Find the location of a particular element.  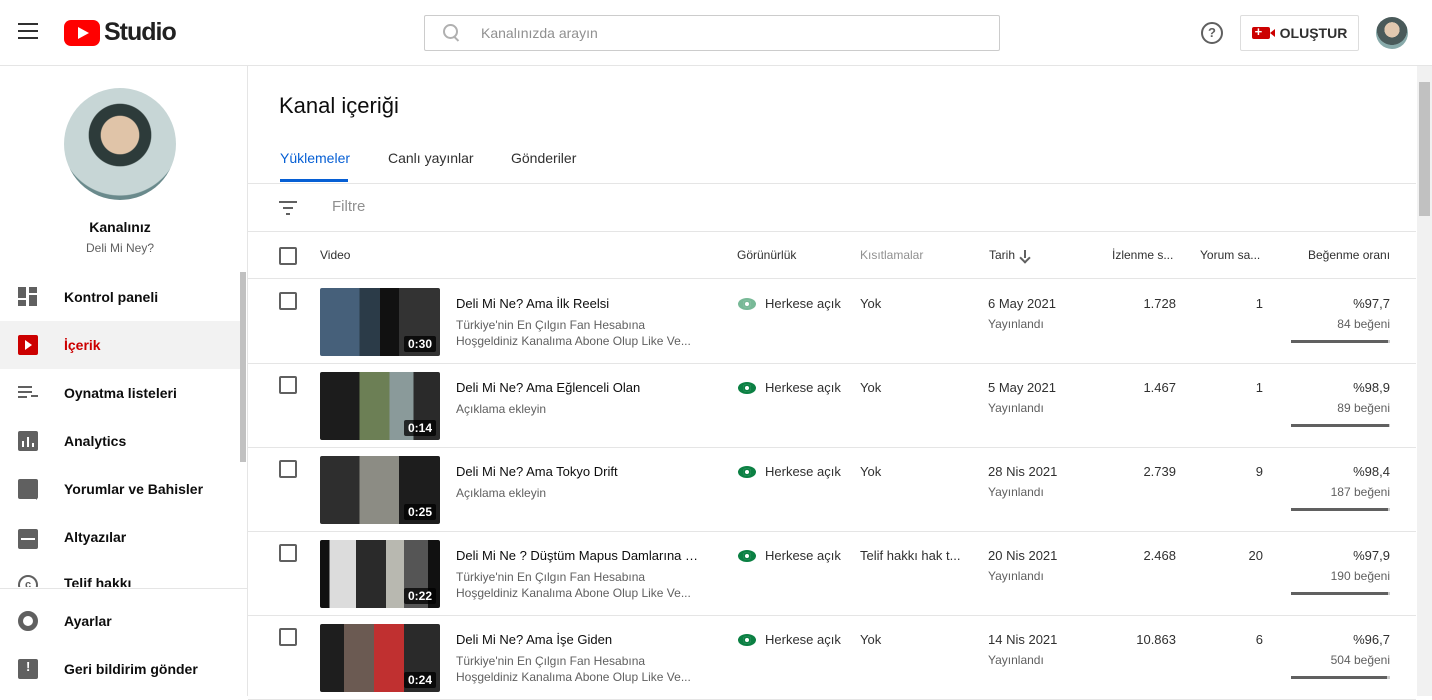

sidebar-item-label: Oynatma listeleri is located at coordinates (120, 393).